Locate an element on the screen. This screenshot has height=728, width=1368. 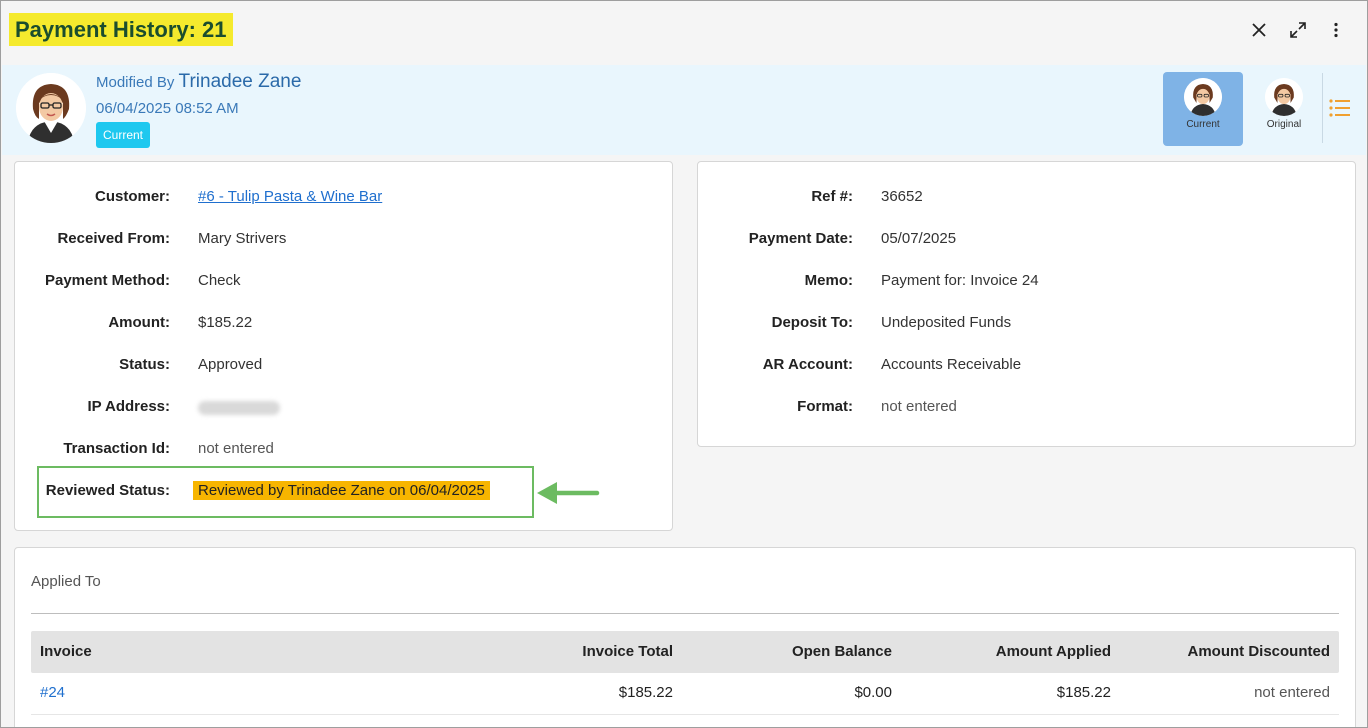
ip-address-value-redacted is located at coordinates (239, 408).